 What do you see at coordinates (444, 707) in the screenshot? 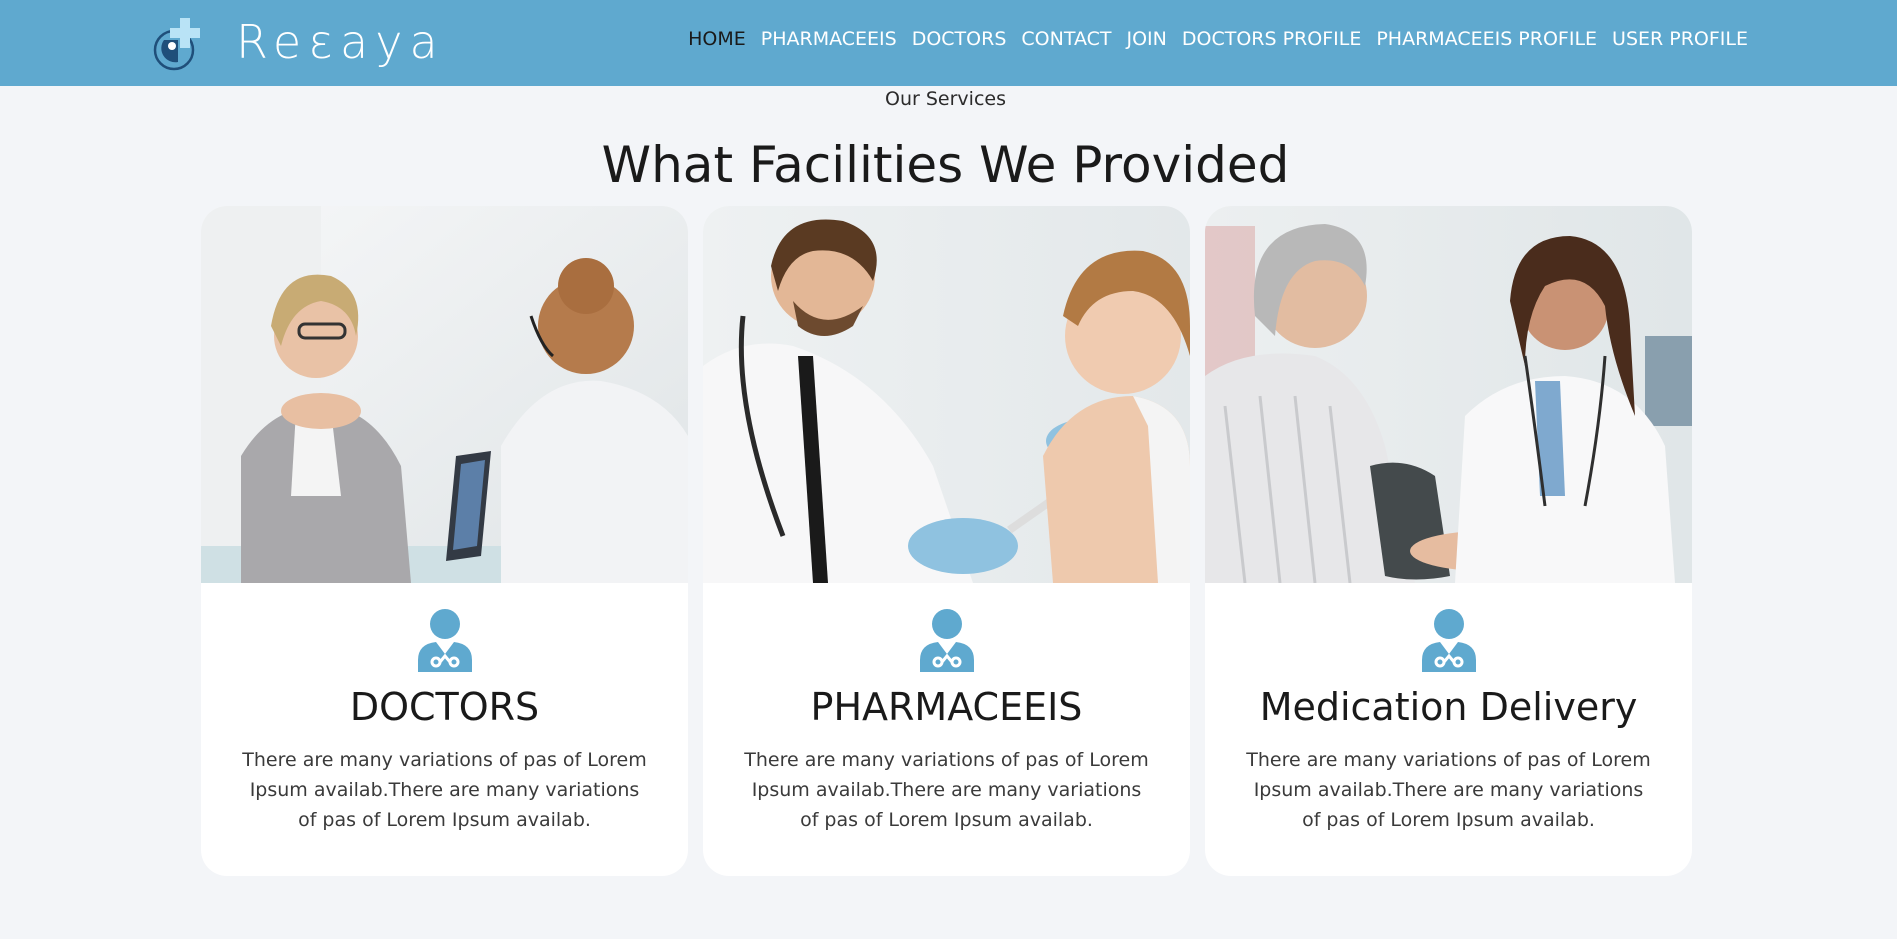
I see `card-title: DOCTORS` at bounding box center [444, 707].